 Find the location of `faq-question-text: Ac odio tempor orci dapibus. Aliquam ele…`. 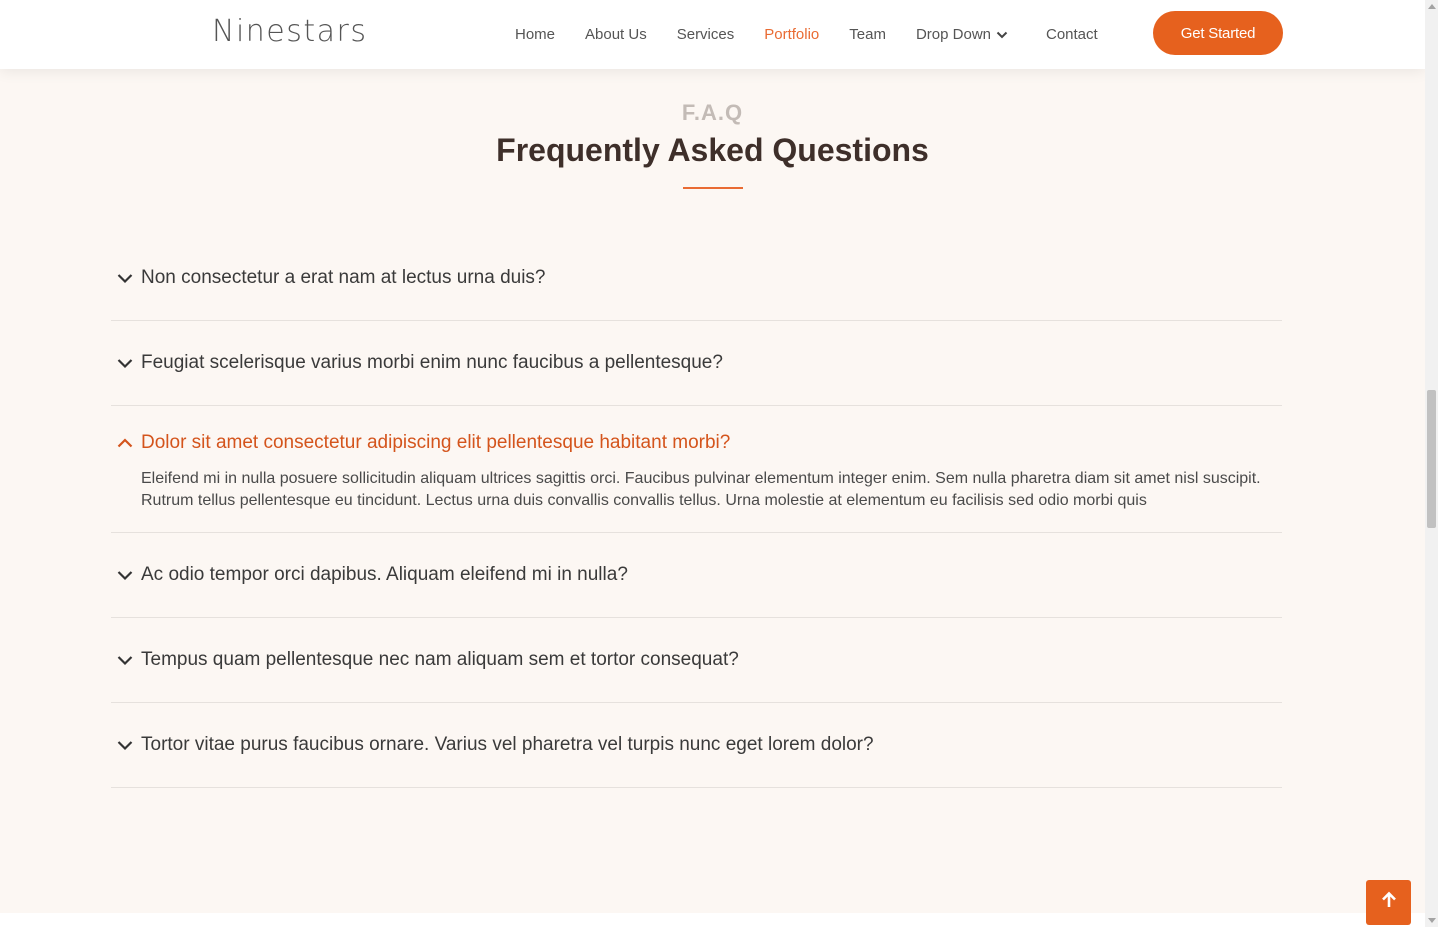

faq-question-text: Ac odio tempor orci dapibus. Aliquam ele… is located at coordinates (384, 574).